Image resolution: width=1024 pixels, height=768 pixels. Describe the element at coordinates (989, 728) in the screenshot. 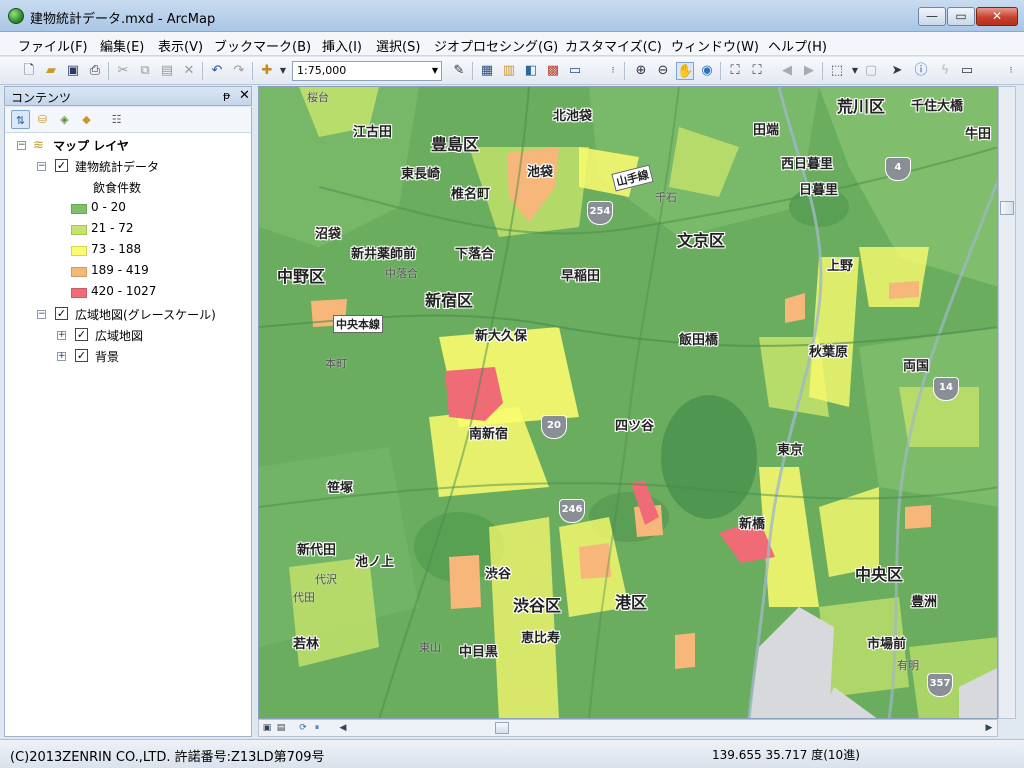

I see `scroll-right-arrow-icon: ▶` at that location.